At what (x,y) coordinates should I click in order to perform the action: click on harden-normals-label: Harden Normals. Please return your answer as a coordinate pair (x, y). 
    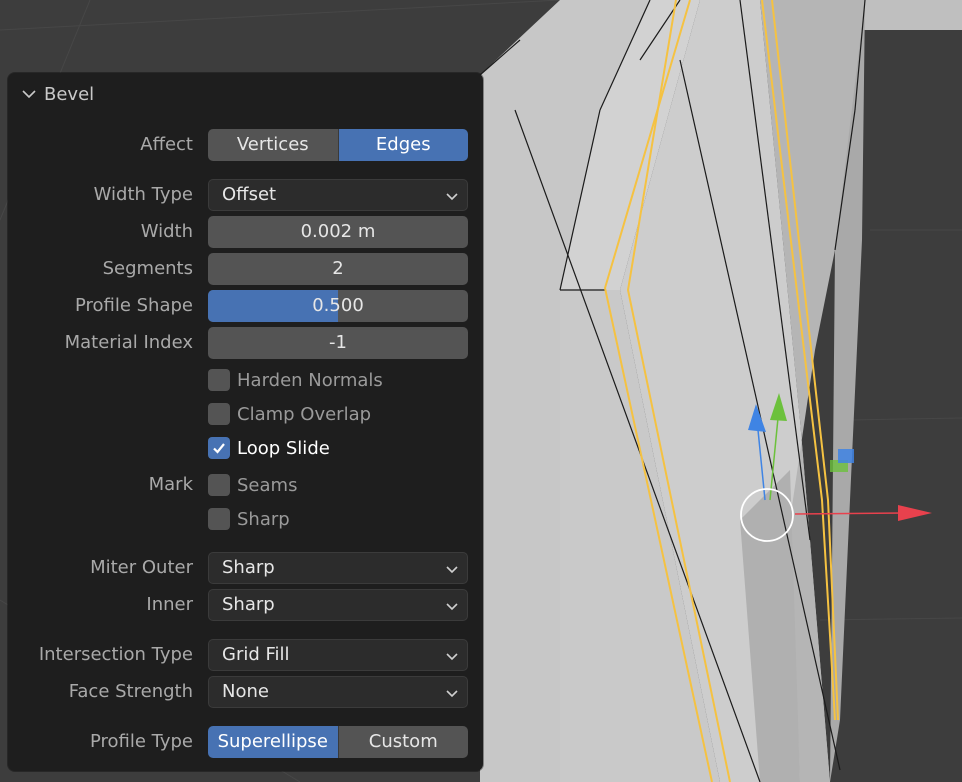
    Looking at the image, I should click on (310, 380).